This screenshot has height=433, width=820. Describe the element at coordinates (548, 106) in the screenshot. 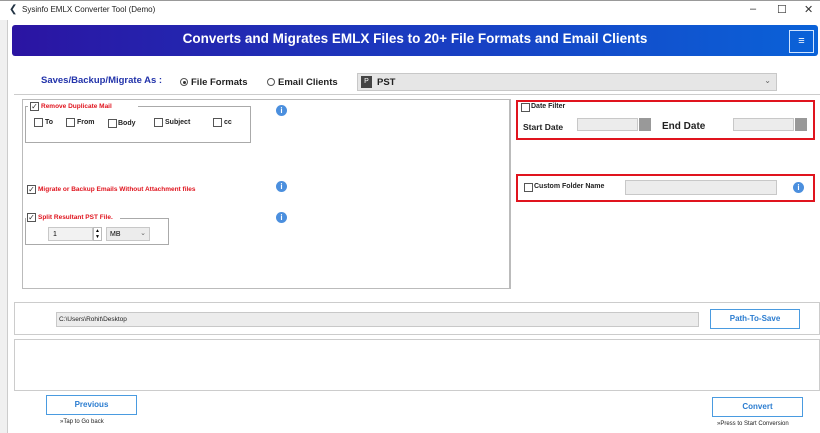

I see `date-filter-label: Date Filter` at that location.